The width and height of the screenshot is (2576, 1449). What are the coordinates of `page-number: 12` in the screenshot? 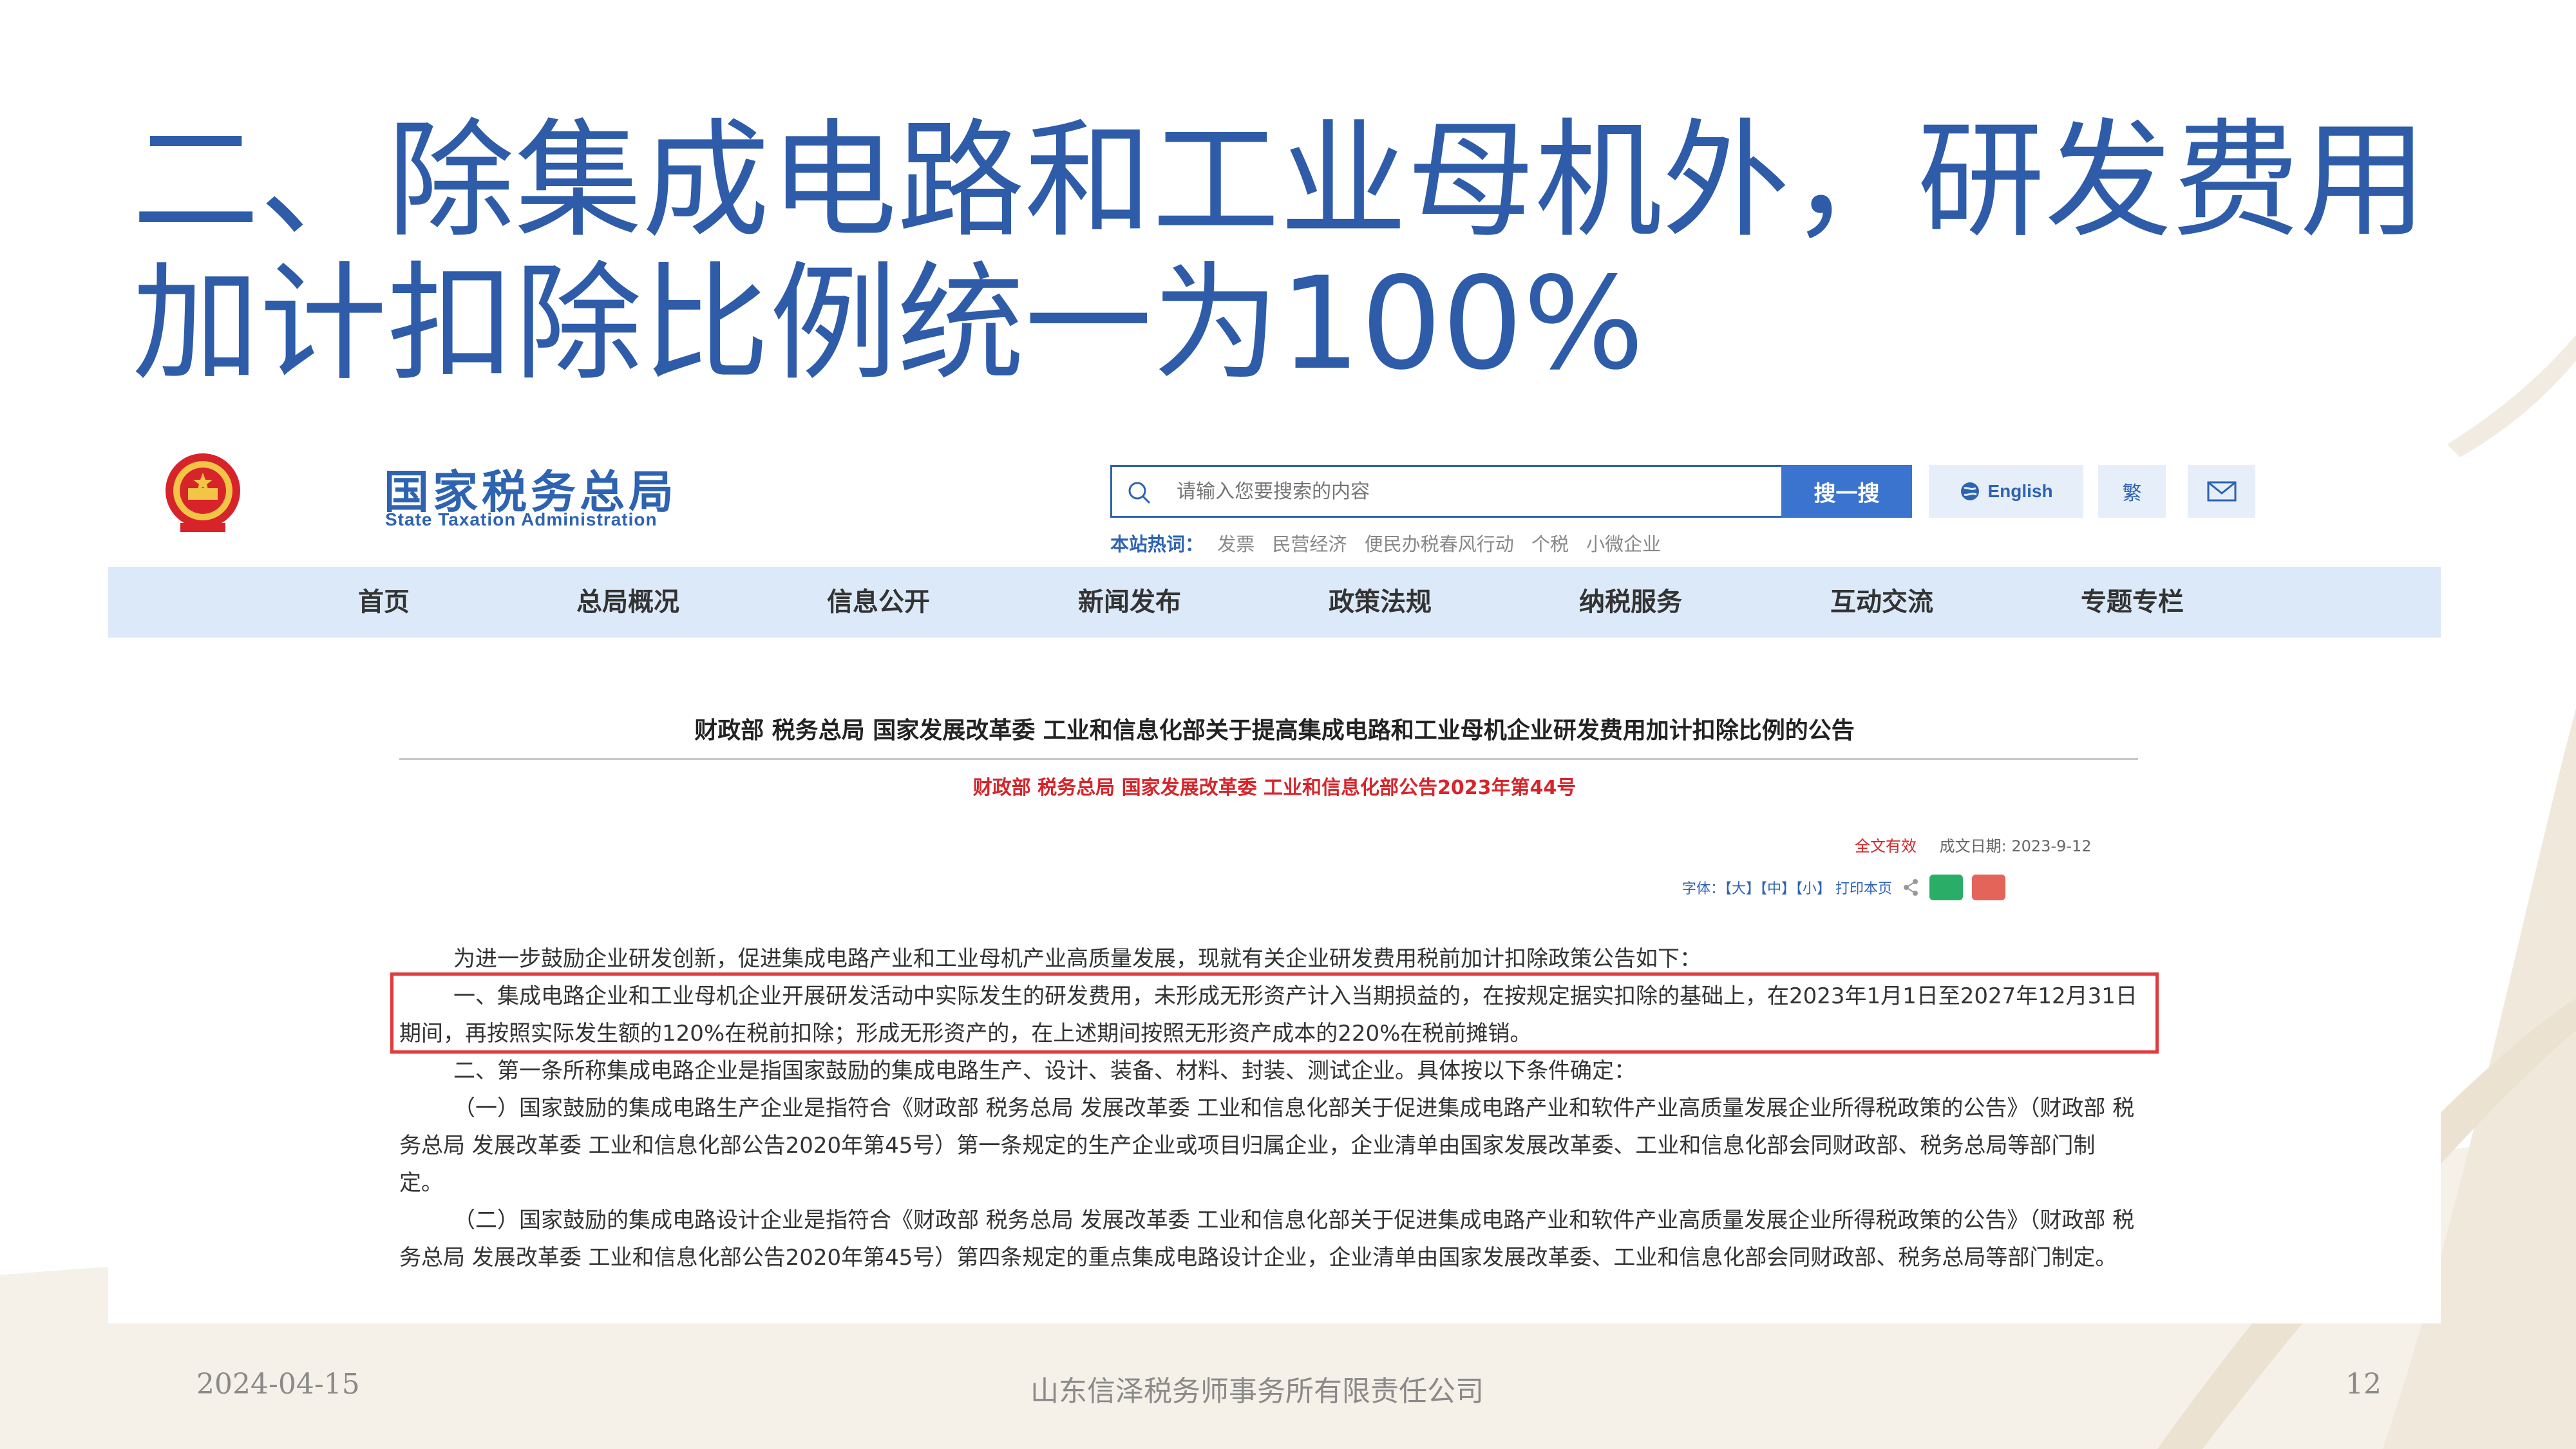 It's located at (2363, 1384).